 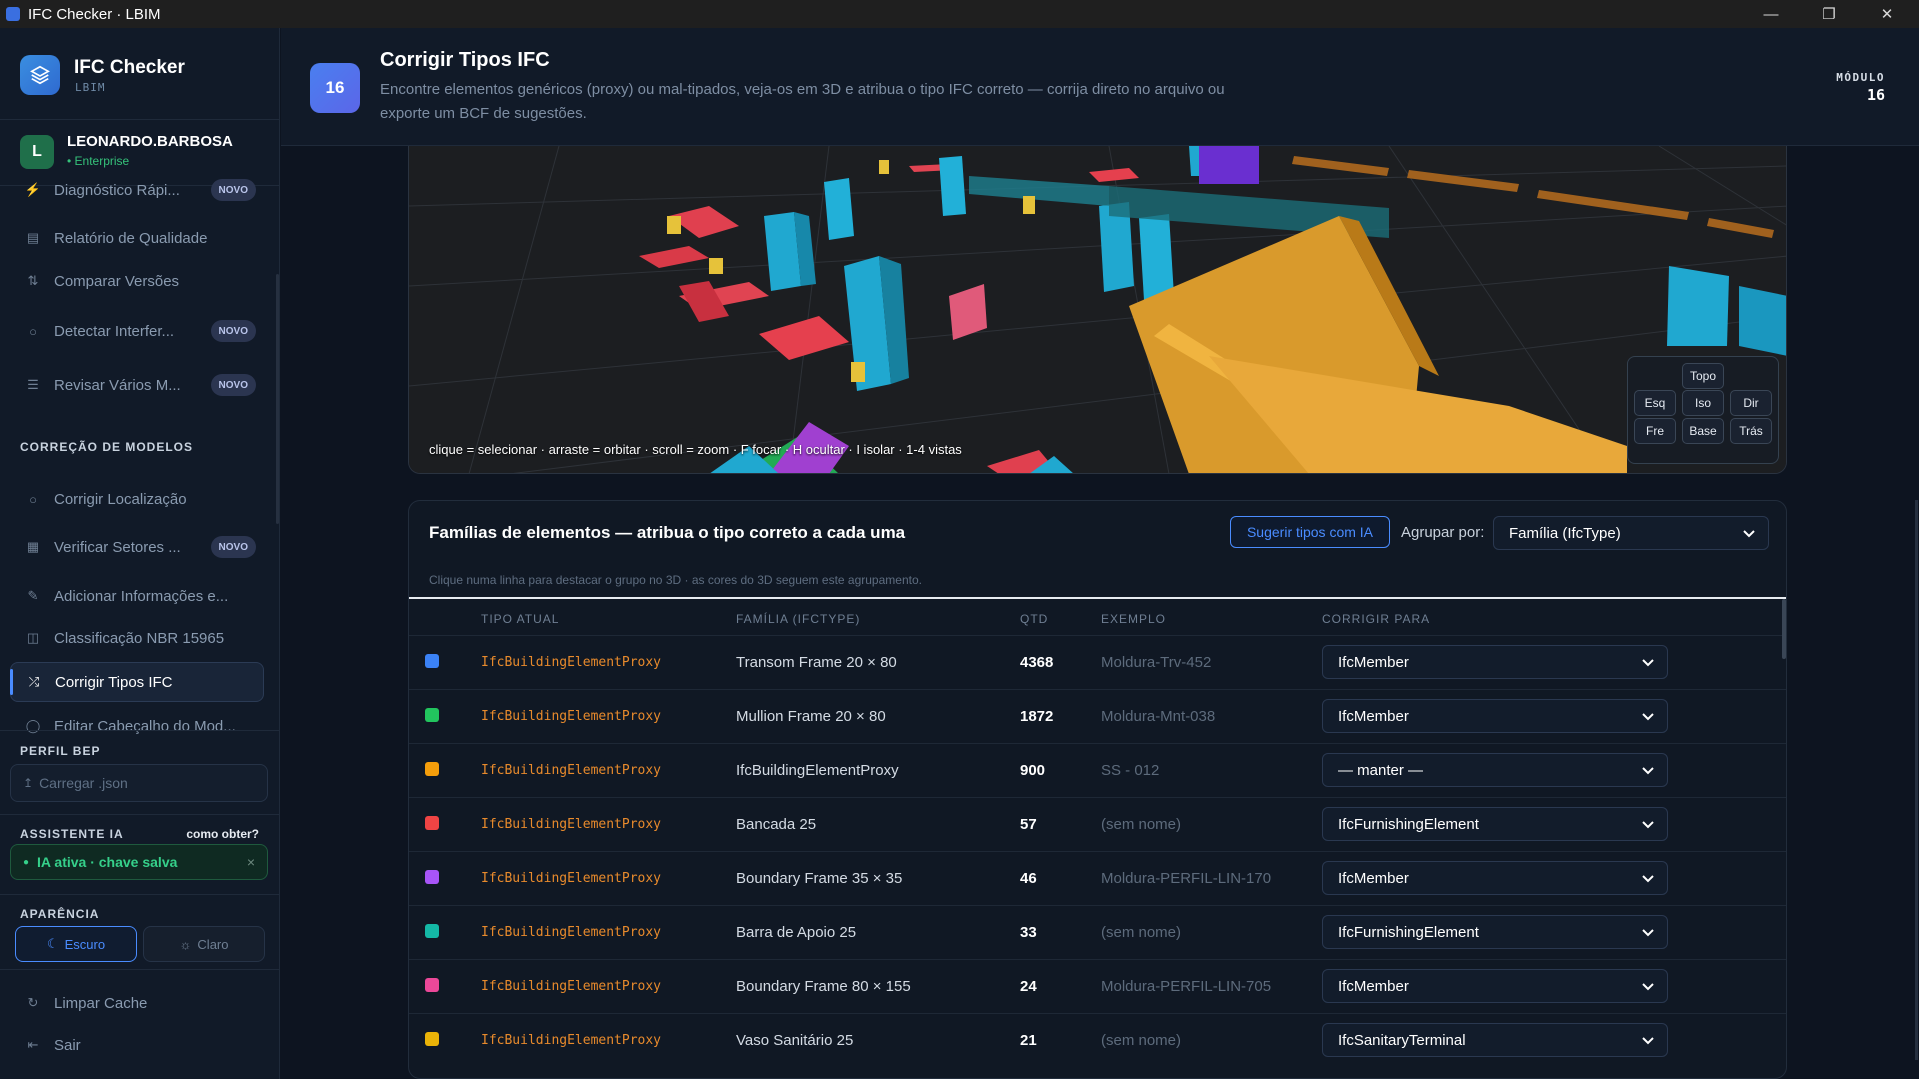 I want to click on group-by-select: Família (IfcType), so click(x=1631, y=533).